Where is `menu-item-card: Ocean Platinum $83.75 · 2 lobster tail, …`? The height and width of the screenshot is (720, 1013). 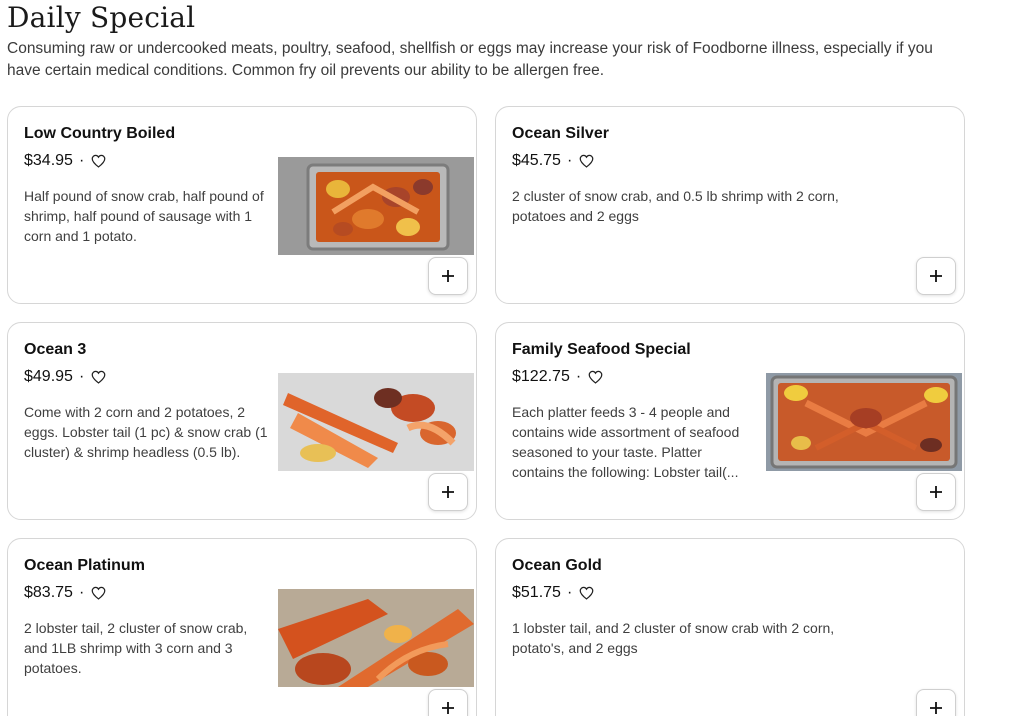 menu-item-card: Ocean Platinum $83.75 · 2 lobster tail, … is located at coordinates (242, 629).